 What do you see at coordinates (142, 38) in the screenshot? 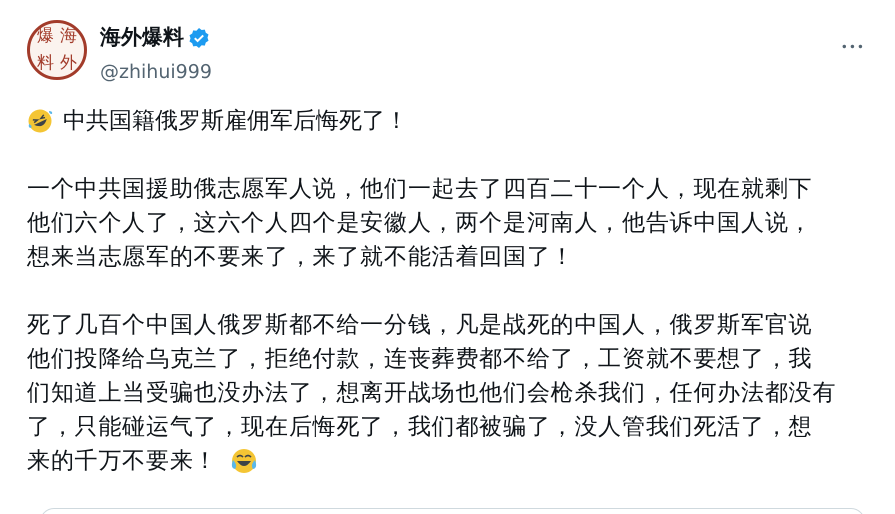
I see `author-name: 海外爆料` at bounding box center [142, 38].